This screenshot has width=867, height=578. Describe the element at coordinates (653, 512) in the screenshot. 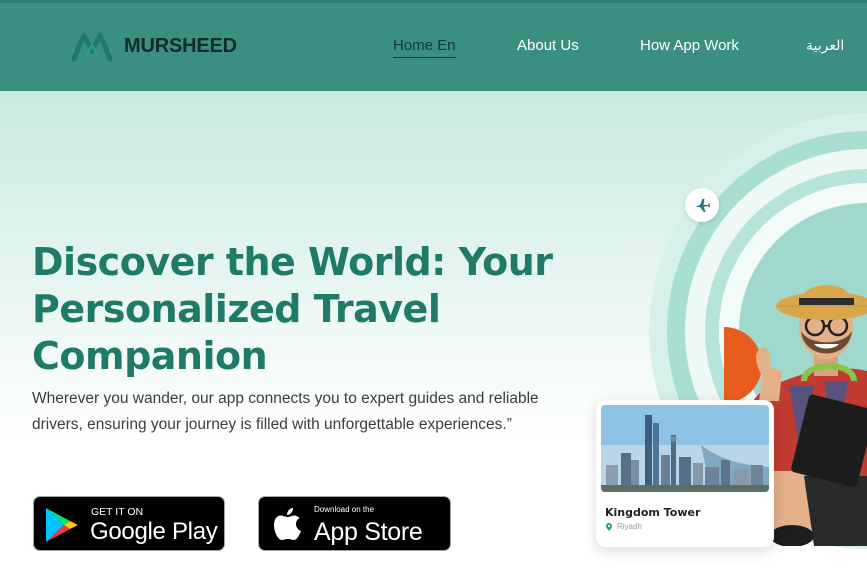

I see `place-name: Kingdom Tower` at that location.